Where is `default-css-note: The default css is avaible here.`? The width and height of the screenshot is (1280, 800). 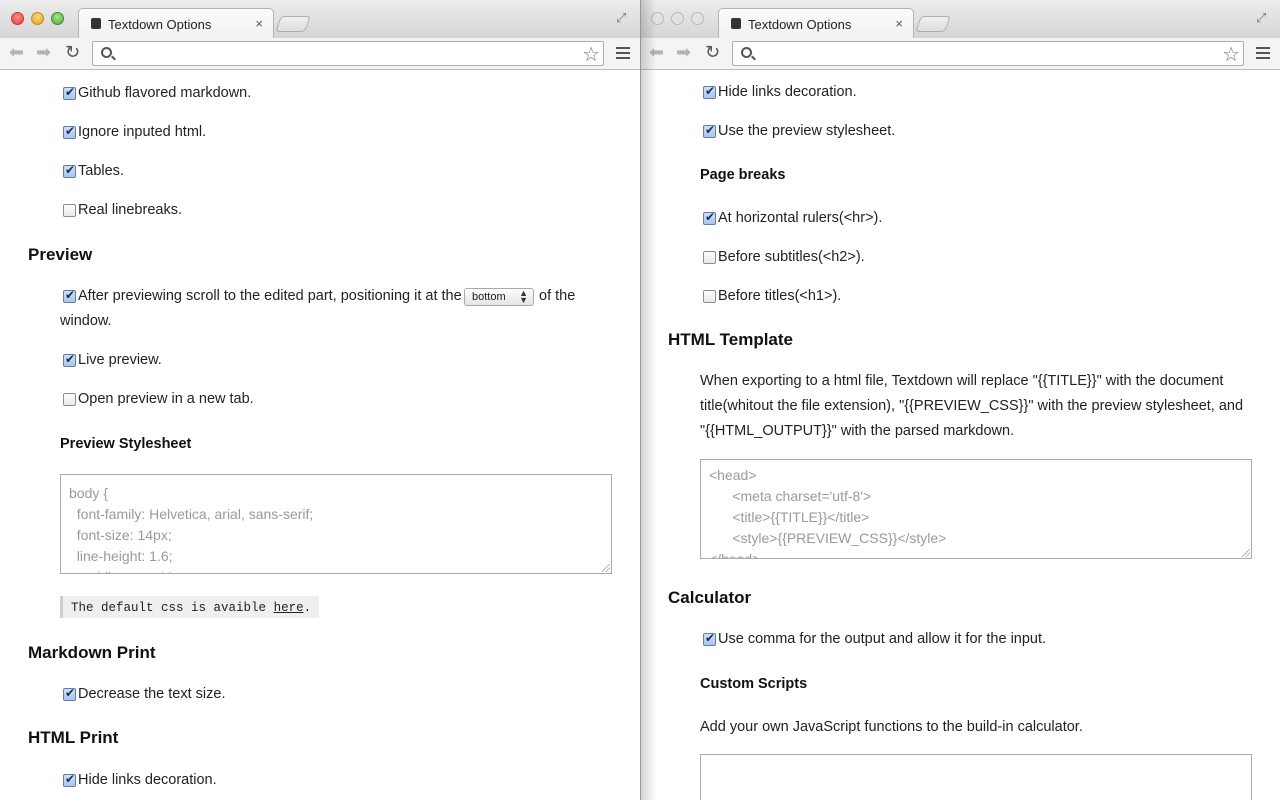
default-css-note: The default css is avaible here. is located at coordinates (190, 607).